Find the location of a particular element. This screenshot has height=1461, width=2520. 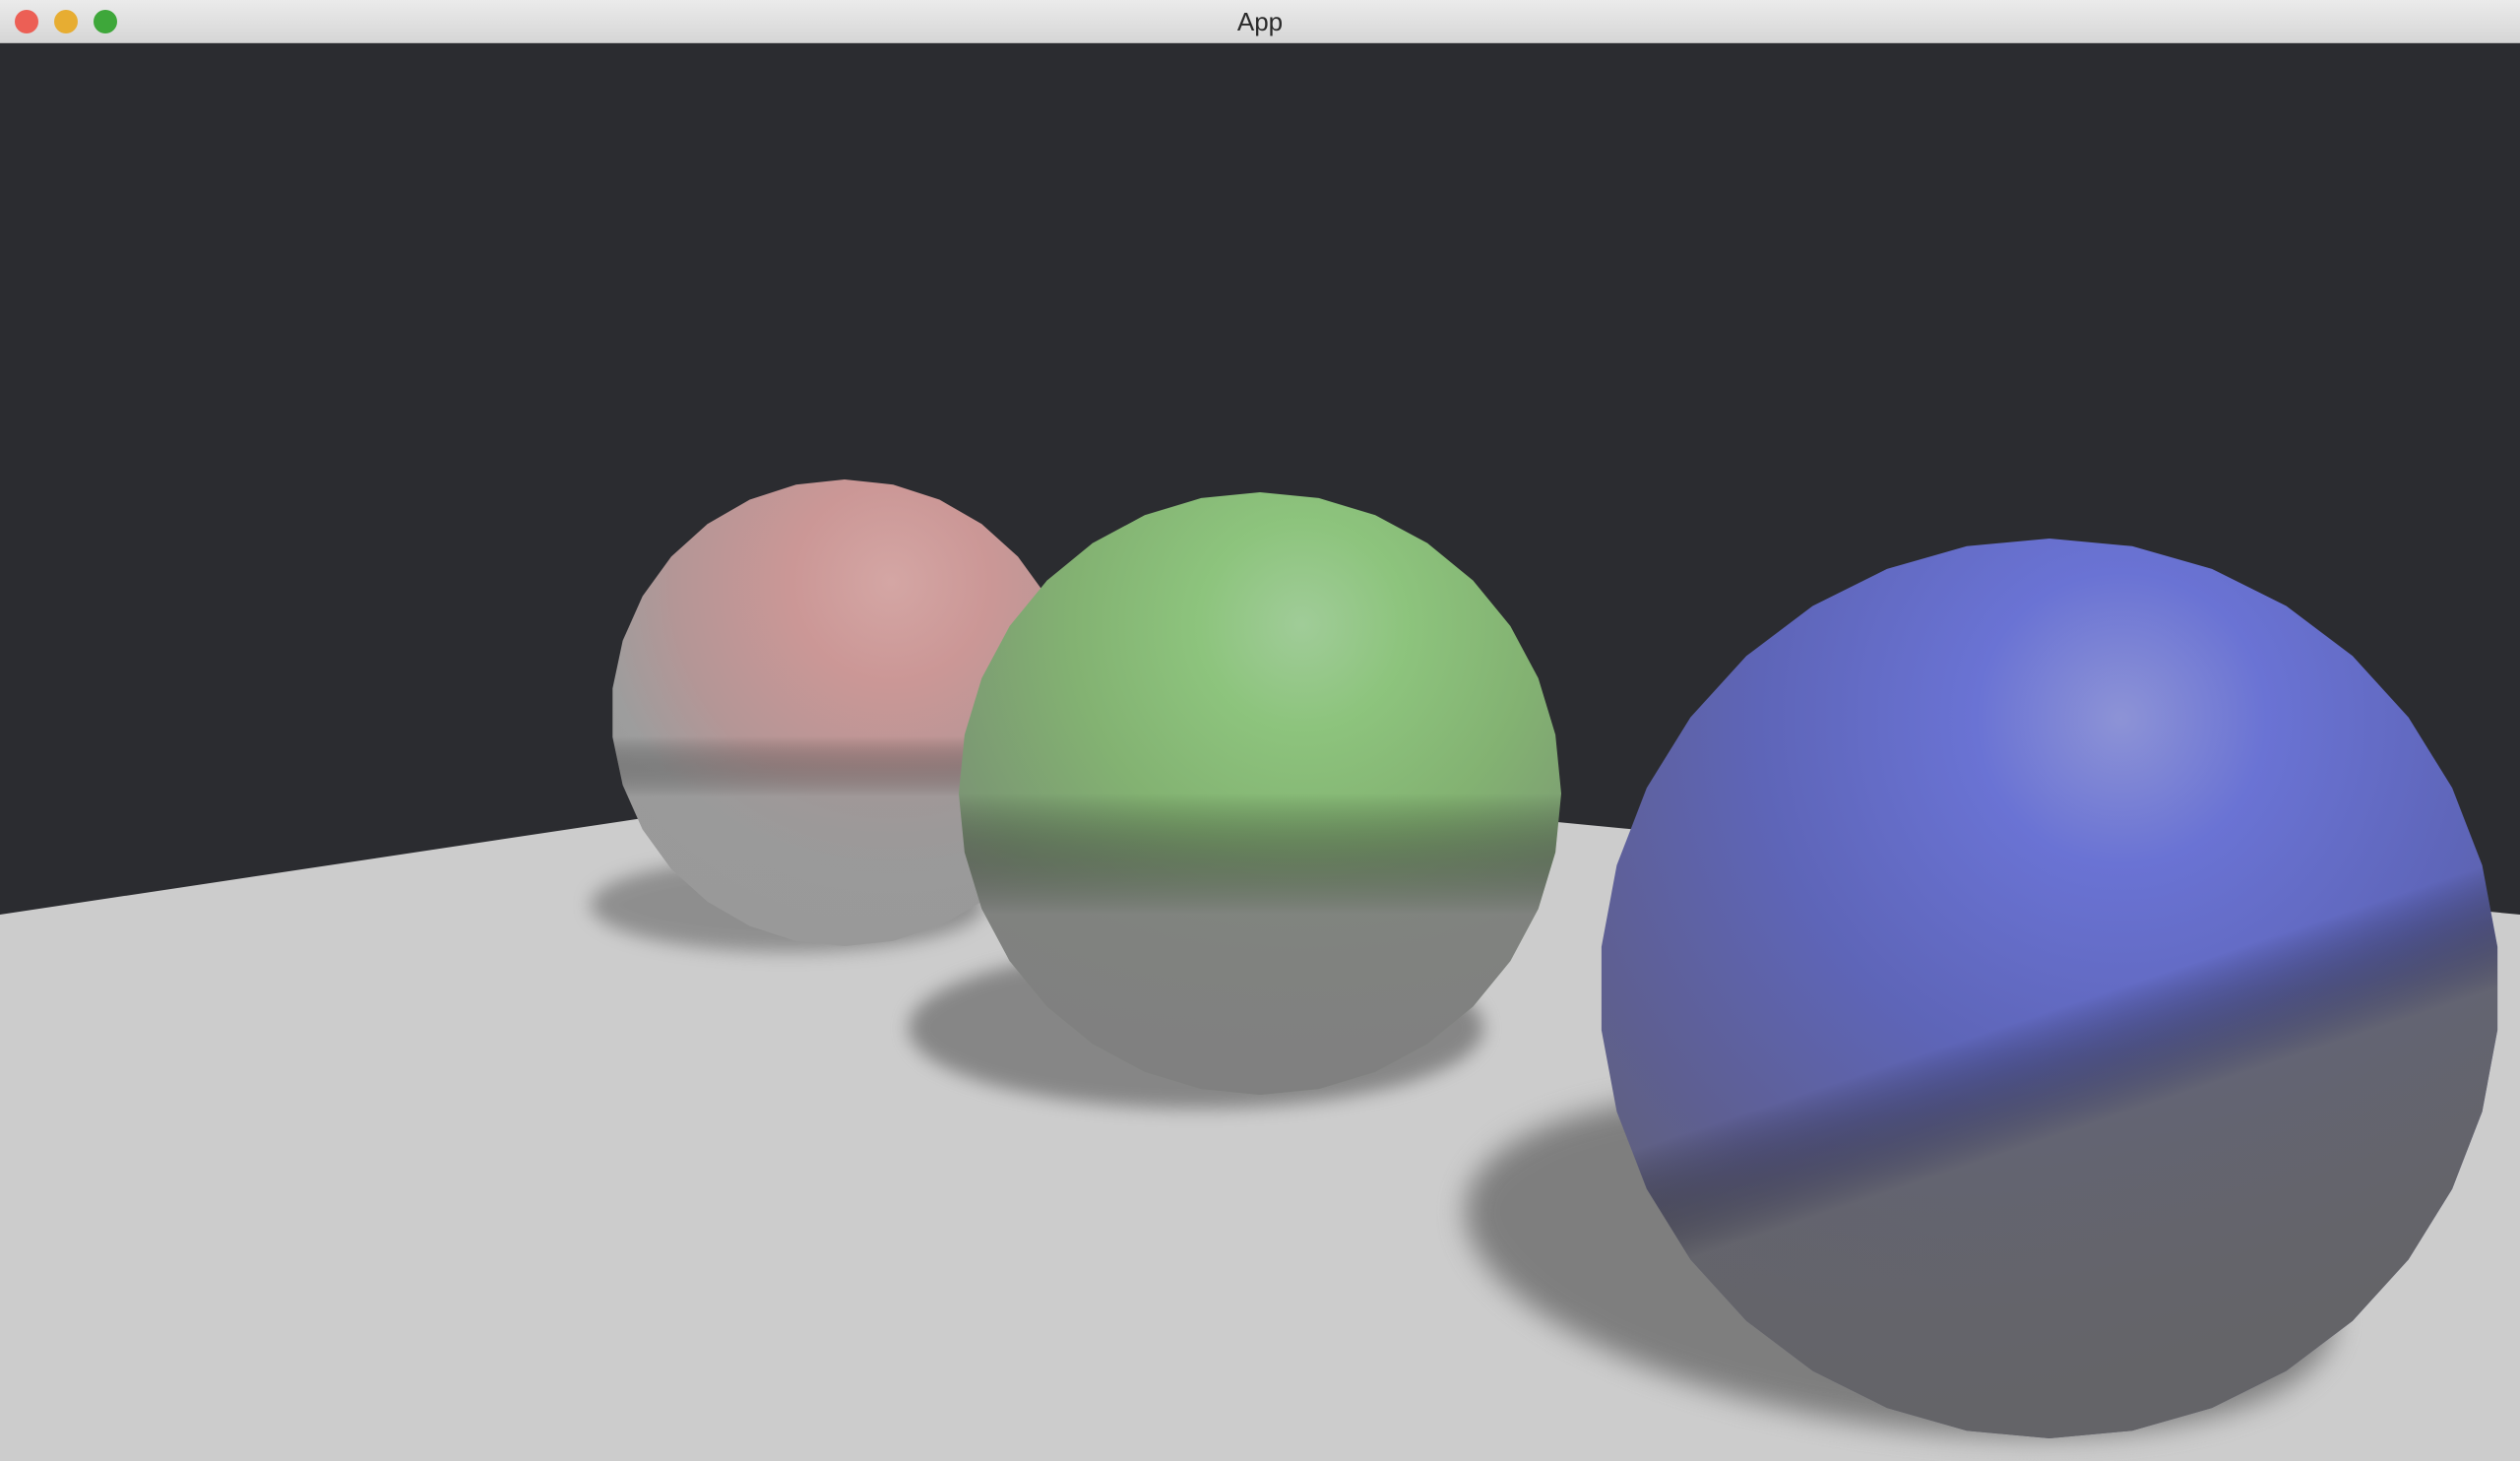

title-bar: App is located at coordinates (1260, 21).